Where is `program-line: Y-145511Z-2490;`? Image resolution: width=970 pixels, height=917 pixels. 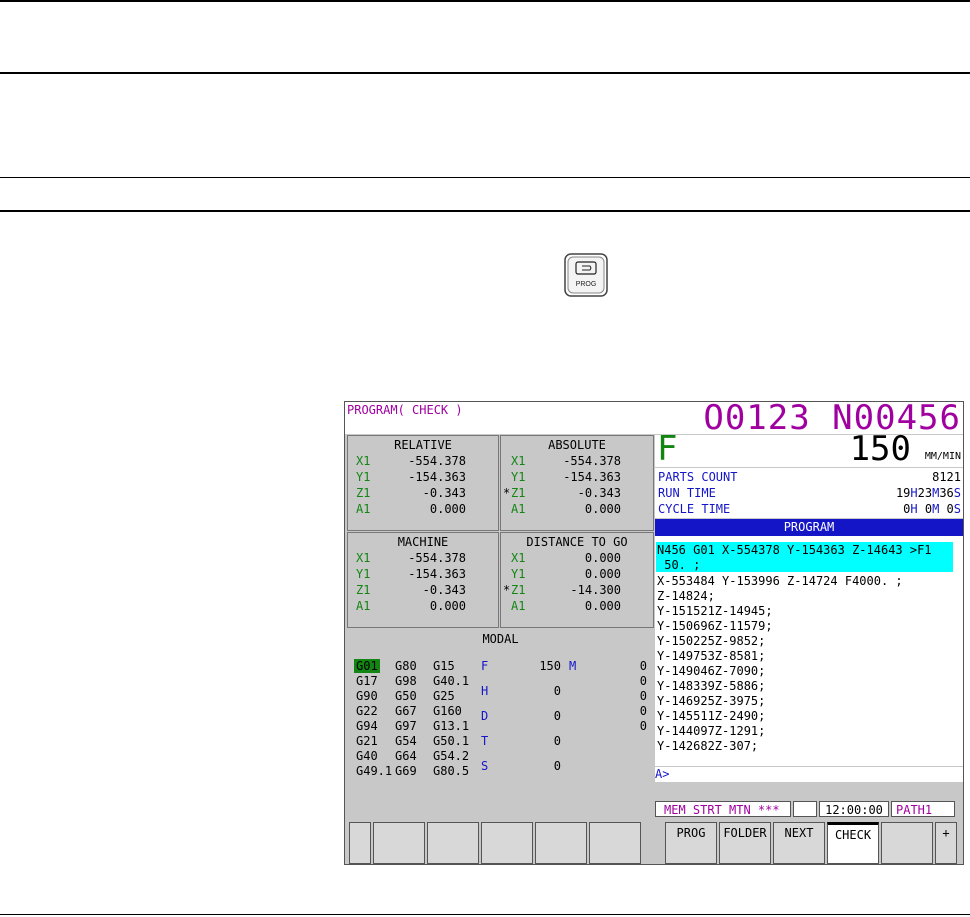 program-line: Y-145511Z-2490; is located at coordinates (711, 716).